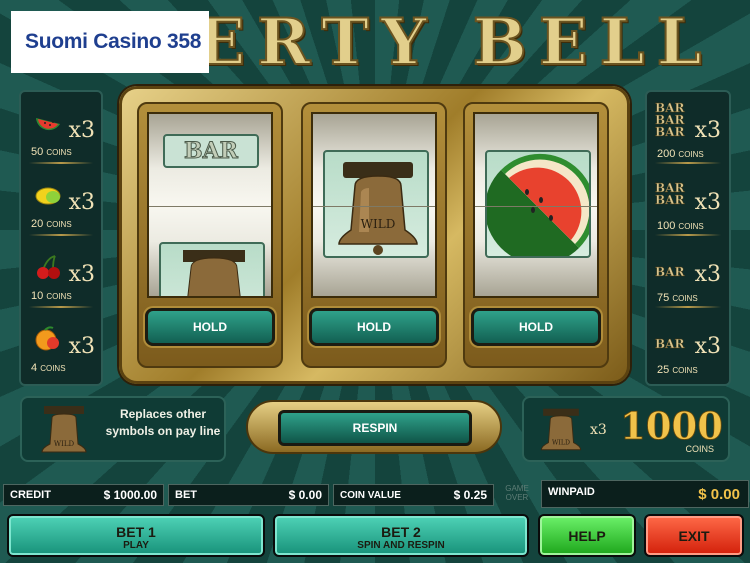  Describe the element at coordinates (672, 426) in the screenshot. I see `jackpot-amount: 1000` at that location.